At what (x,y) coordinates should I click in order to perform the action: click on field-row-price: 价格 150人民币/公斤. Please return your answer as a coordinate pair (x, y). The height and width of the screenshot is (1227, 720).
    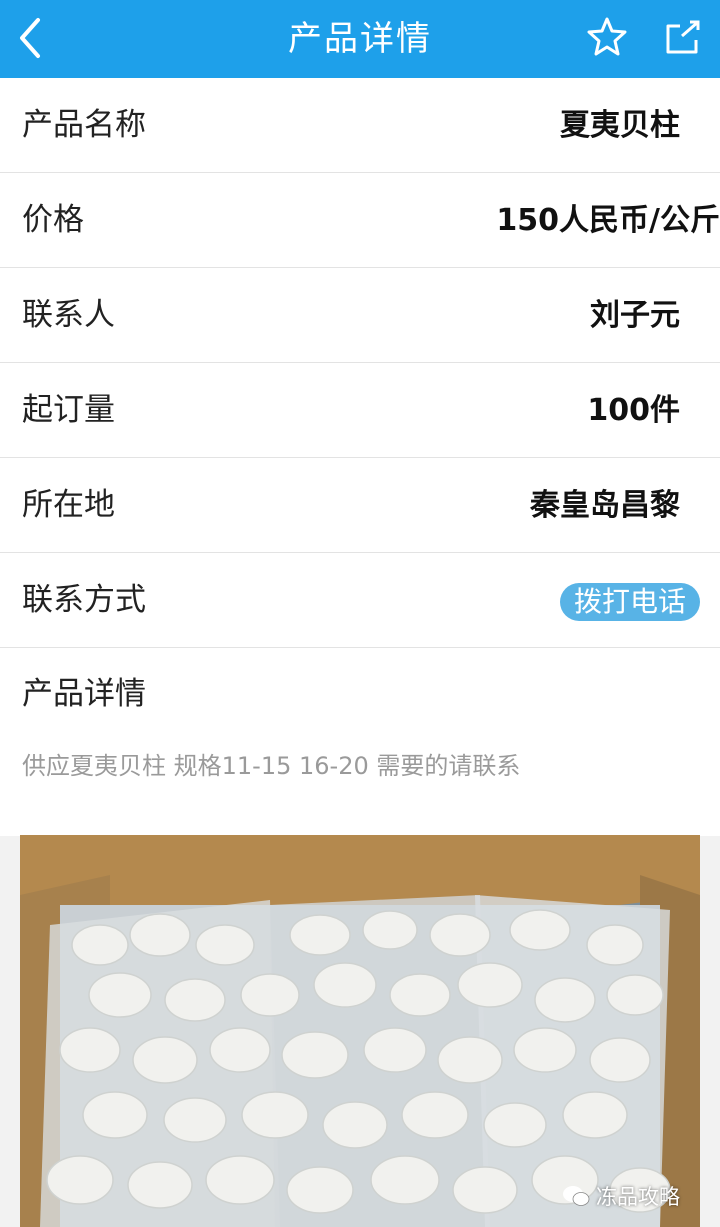
    Looking at the image, I should click on (360, 220).